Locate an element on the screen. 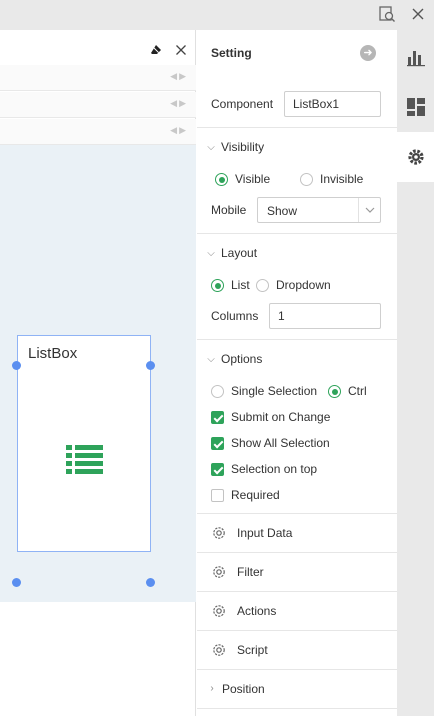 The height and width of the screenshot is (716, 434). single-selection-label: Single Selection is located at coordinates (274, 391).